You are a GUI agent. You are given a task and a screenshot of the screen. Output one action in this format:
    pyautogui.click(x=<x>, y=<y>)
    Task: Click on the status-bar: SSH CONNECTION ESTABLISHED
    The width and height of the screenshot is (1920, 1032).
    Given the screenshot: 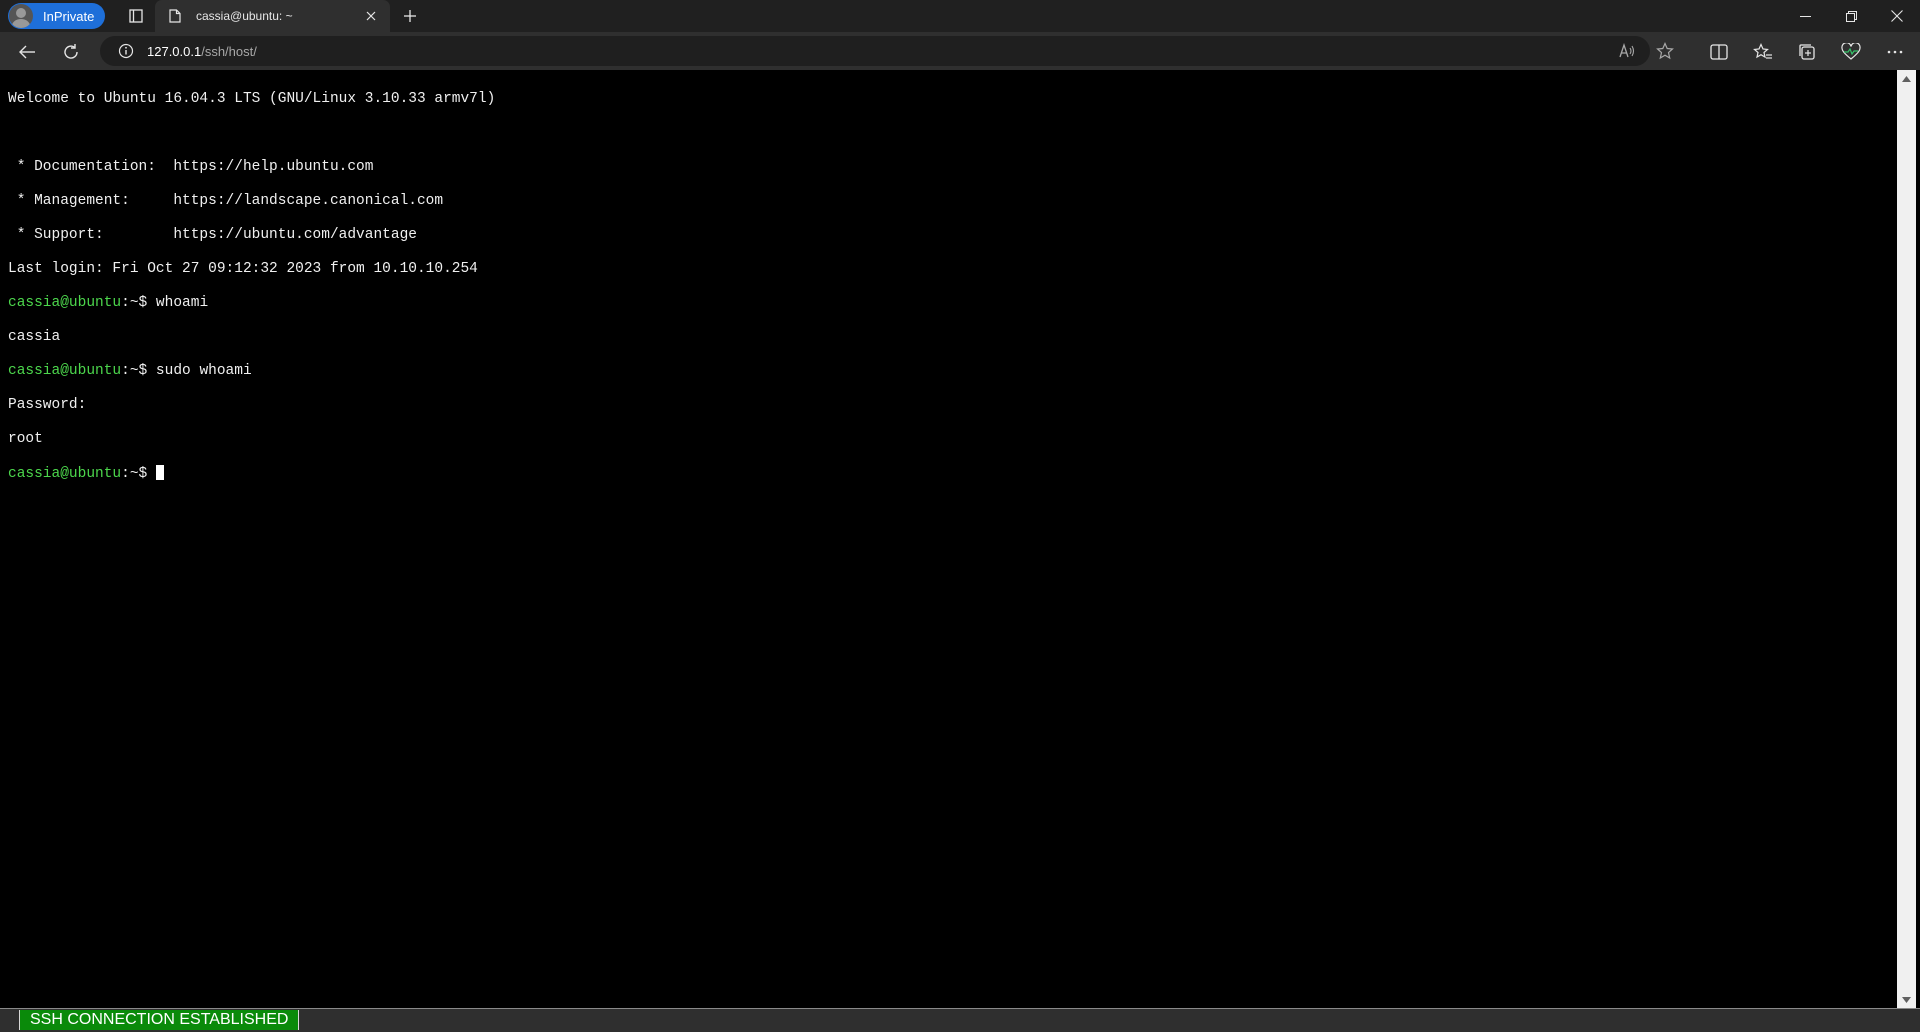 What is the action you would take?
    pyautogui.click(x=960, y=1020)
    